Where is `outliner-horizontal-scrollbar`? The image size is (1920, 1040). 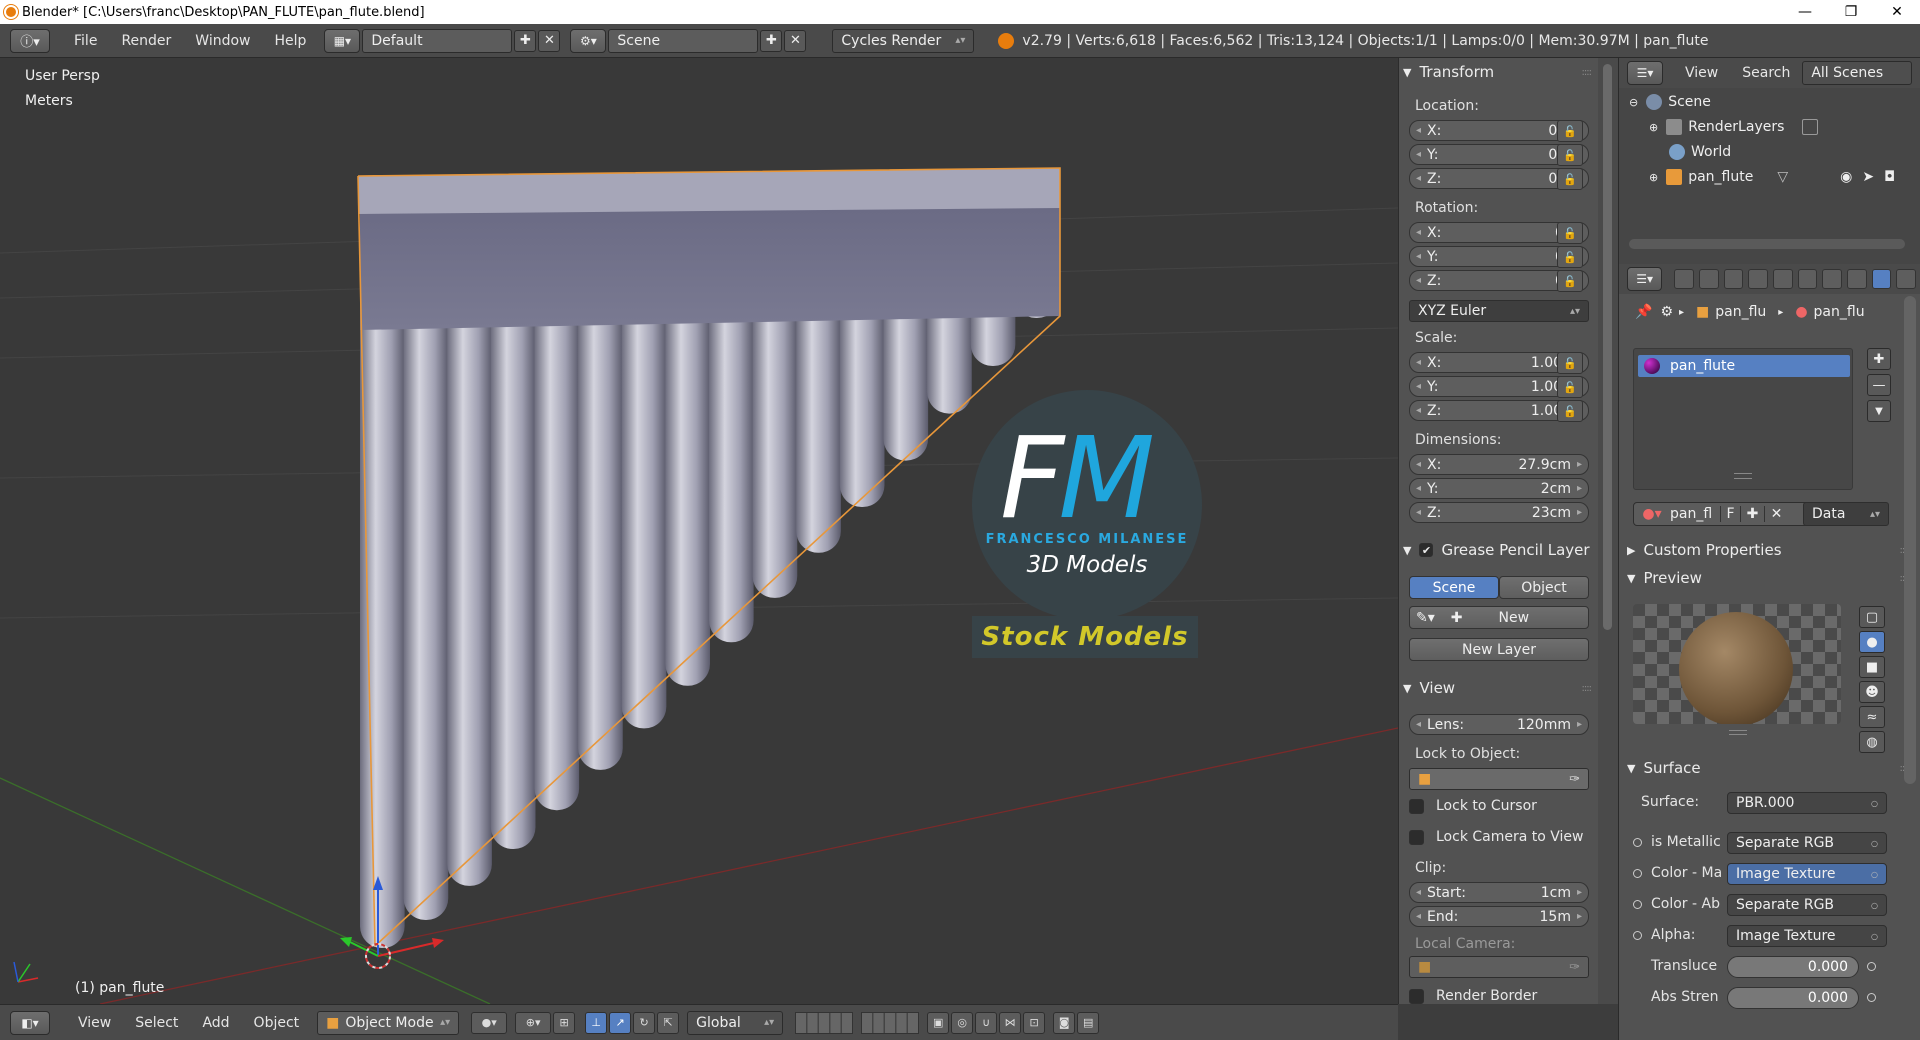
outliner-horizontal-scrollbar is located at coordinates (1767, 244).